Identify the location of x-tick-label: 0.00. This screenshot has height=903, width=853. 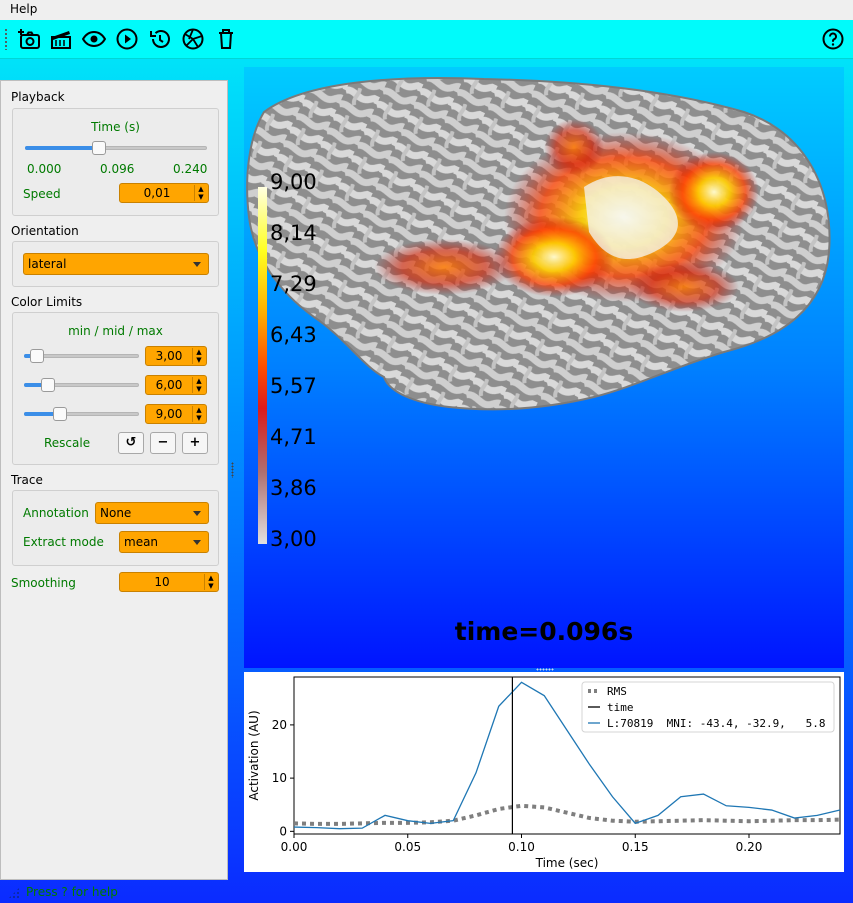
(294, 847).